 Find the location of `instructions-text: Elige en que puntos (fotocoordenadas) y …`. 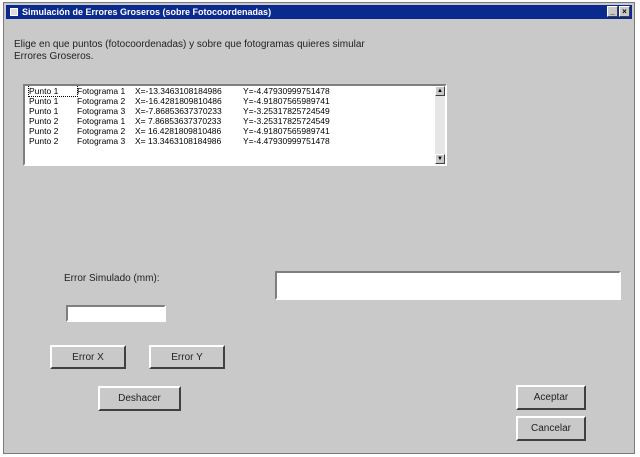

instructions-text: Elige en que puntos (fotocoordenadas) y … is located at coordinates (189, 50).